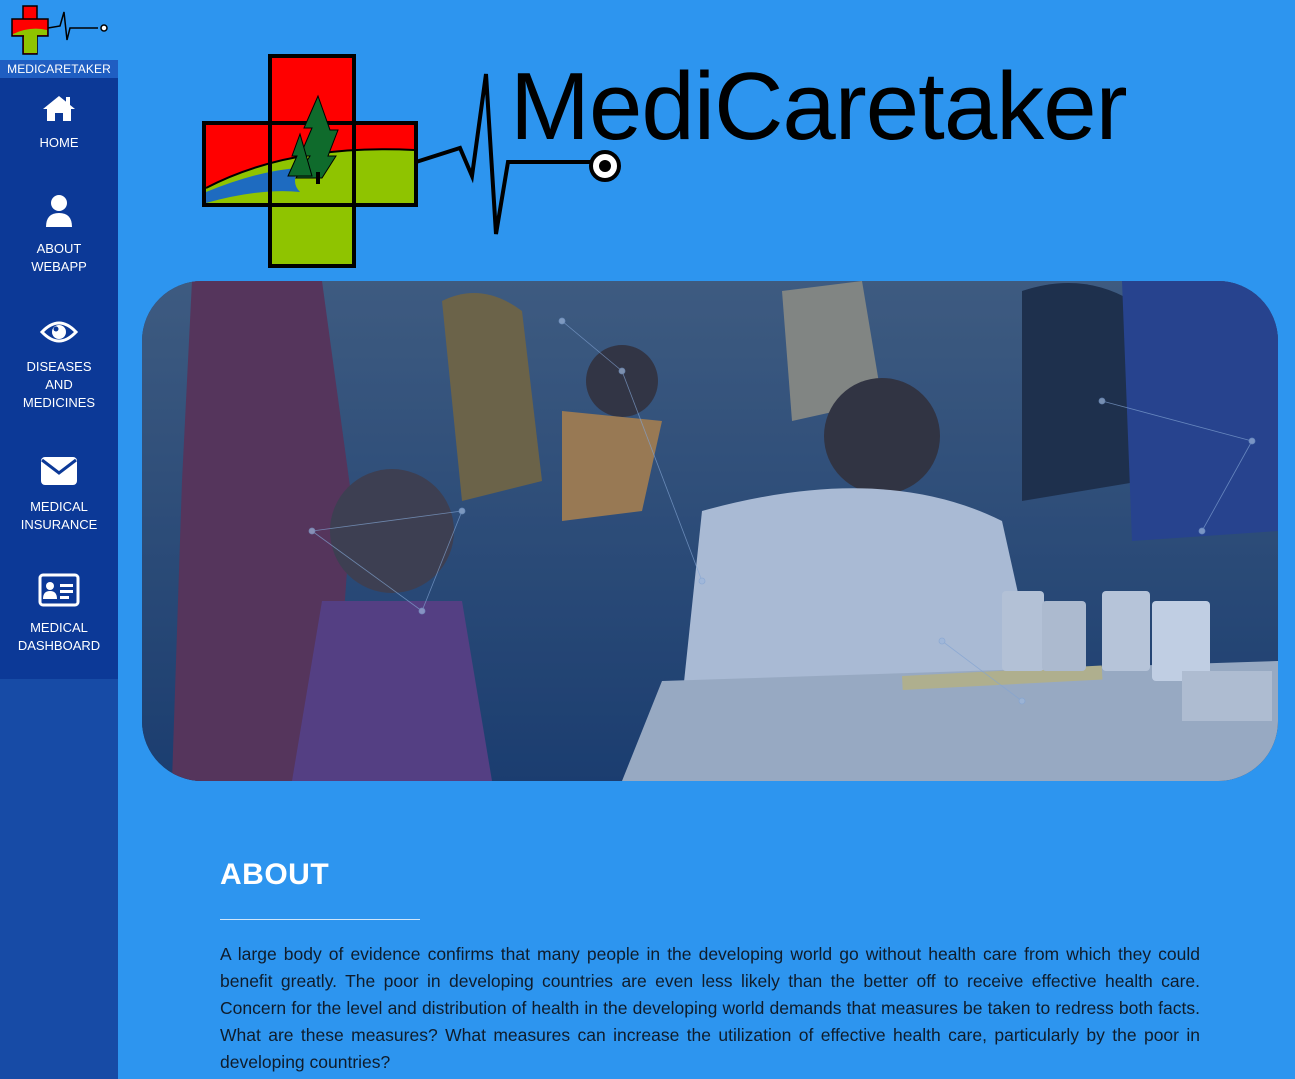 The width and height of the screenshot is (1295, 1079). Describe the element at coordinates (59, 515) in the screenshot. I see `sidebar-item-label: MEDICAL INSURANCE` at that location.